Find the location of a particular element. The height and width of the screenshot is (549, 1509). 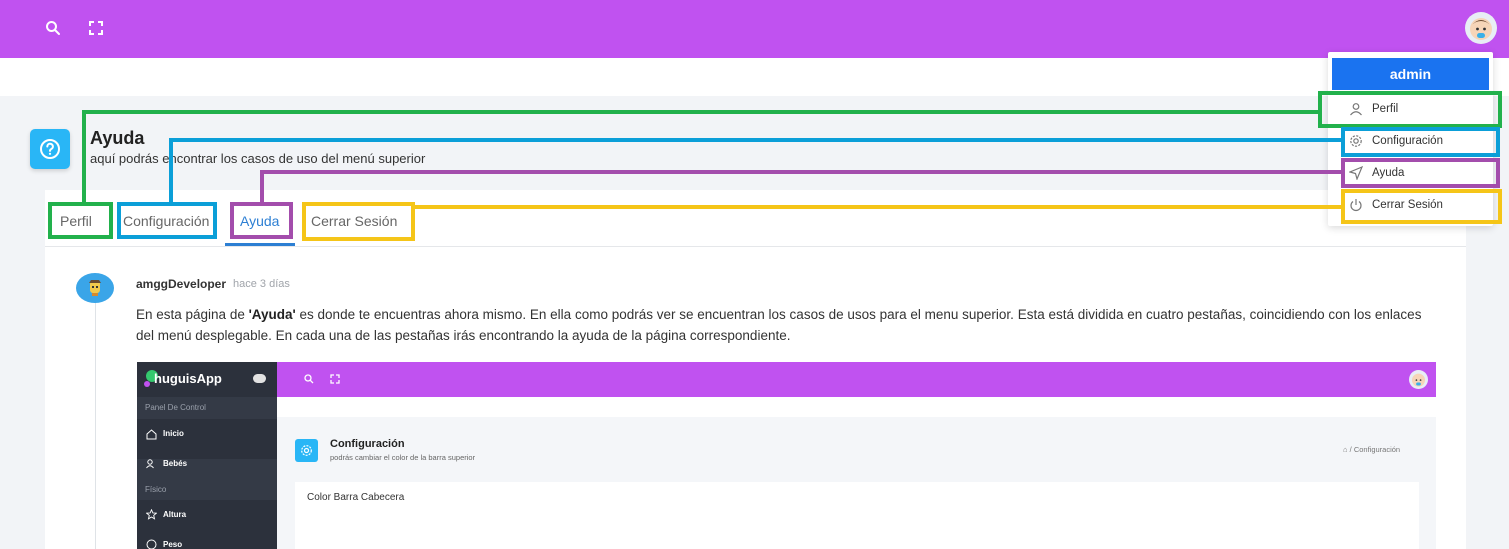

annotation-box-configuracion-tab is located at coordinates (167, 220).